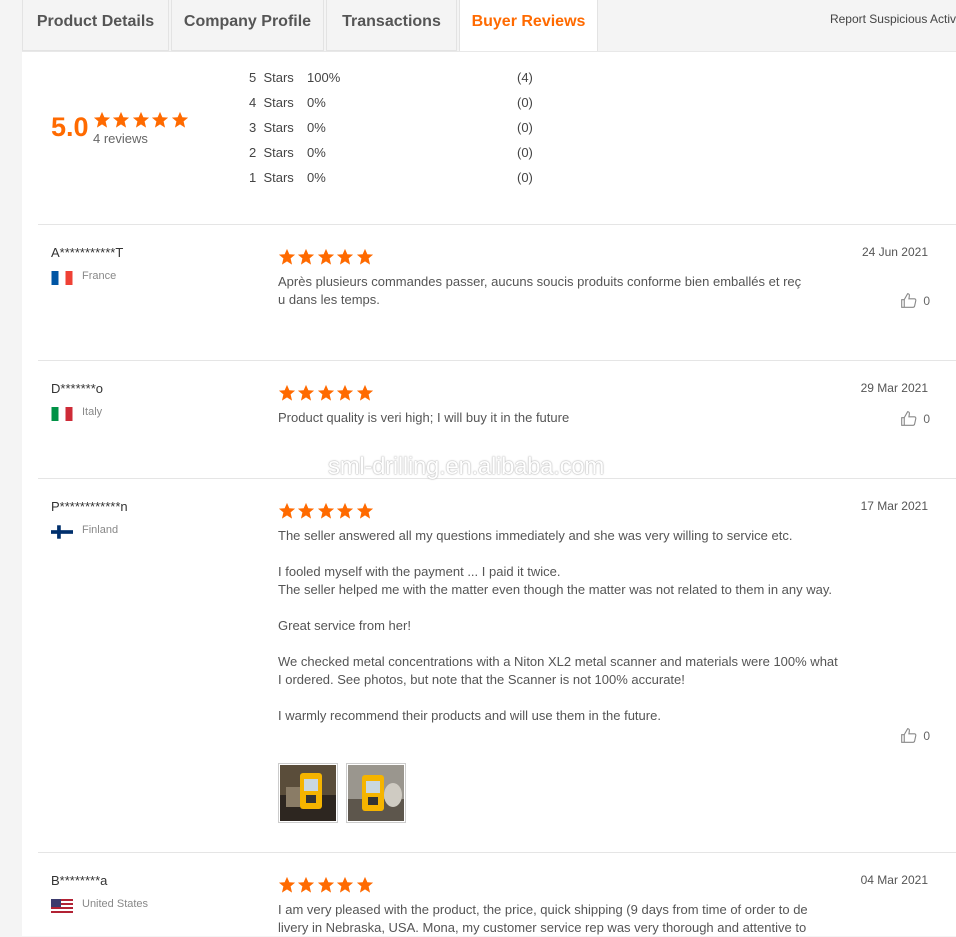 Image resolution: width=956 pixels, height=937 pixels. What do you see at coordinates (525, 77) in the screenshot?
I see `breakdown-count: (4)` at bounding box center [525, 77].